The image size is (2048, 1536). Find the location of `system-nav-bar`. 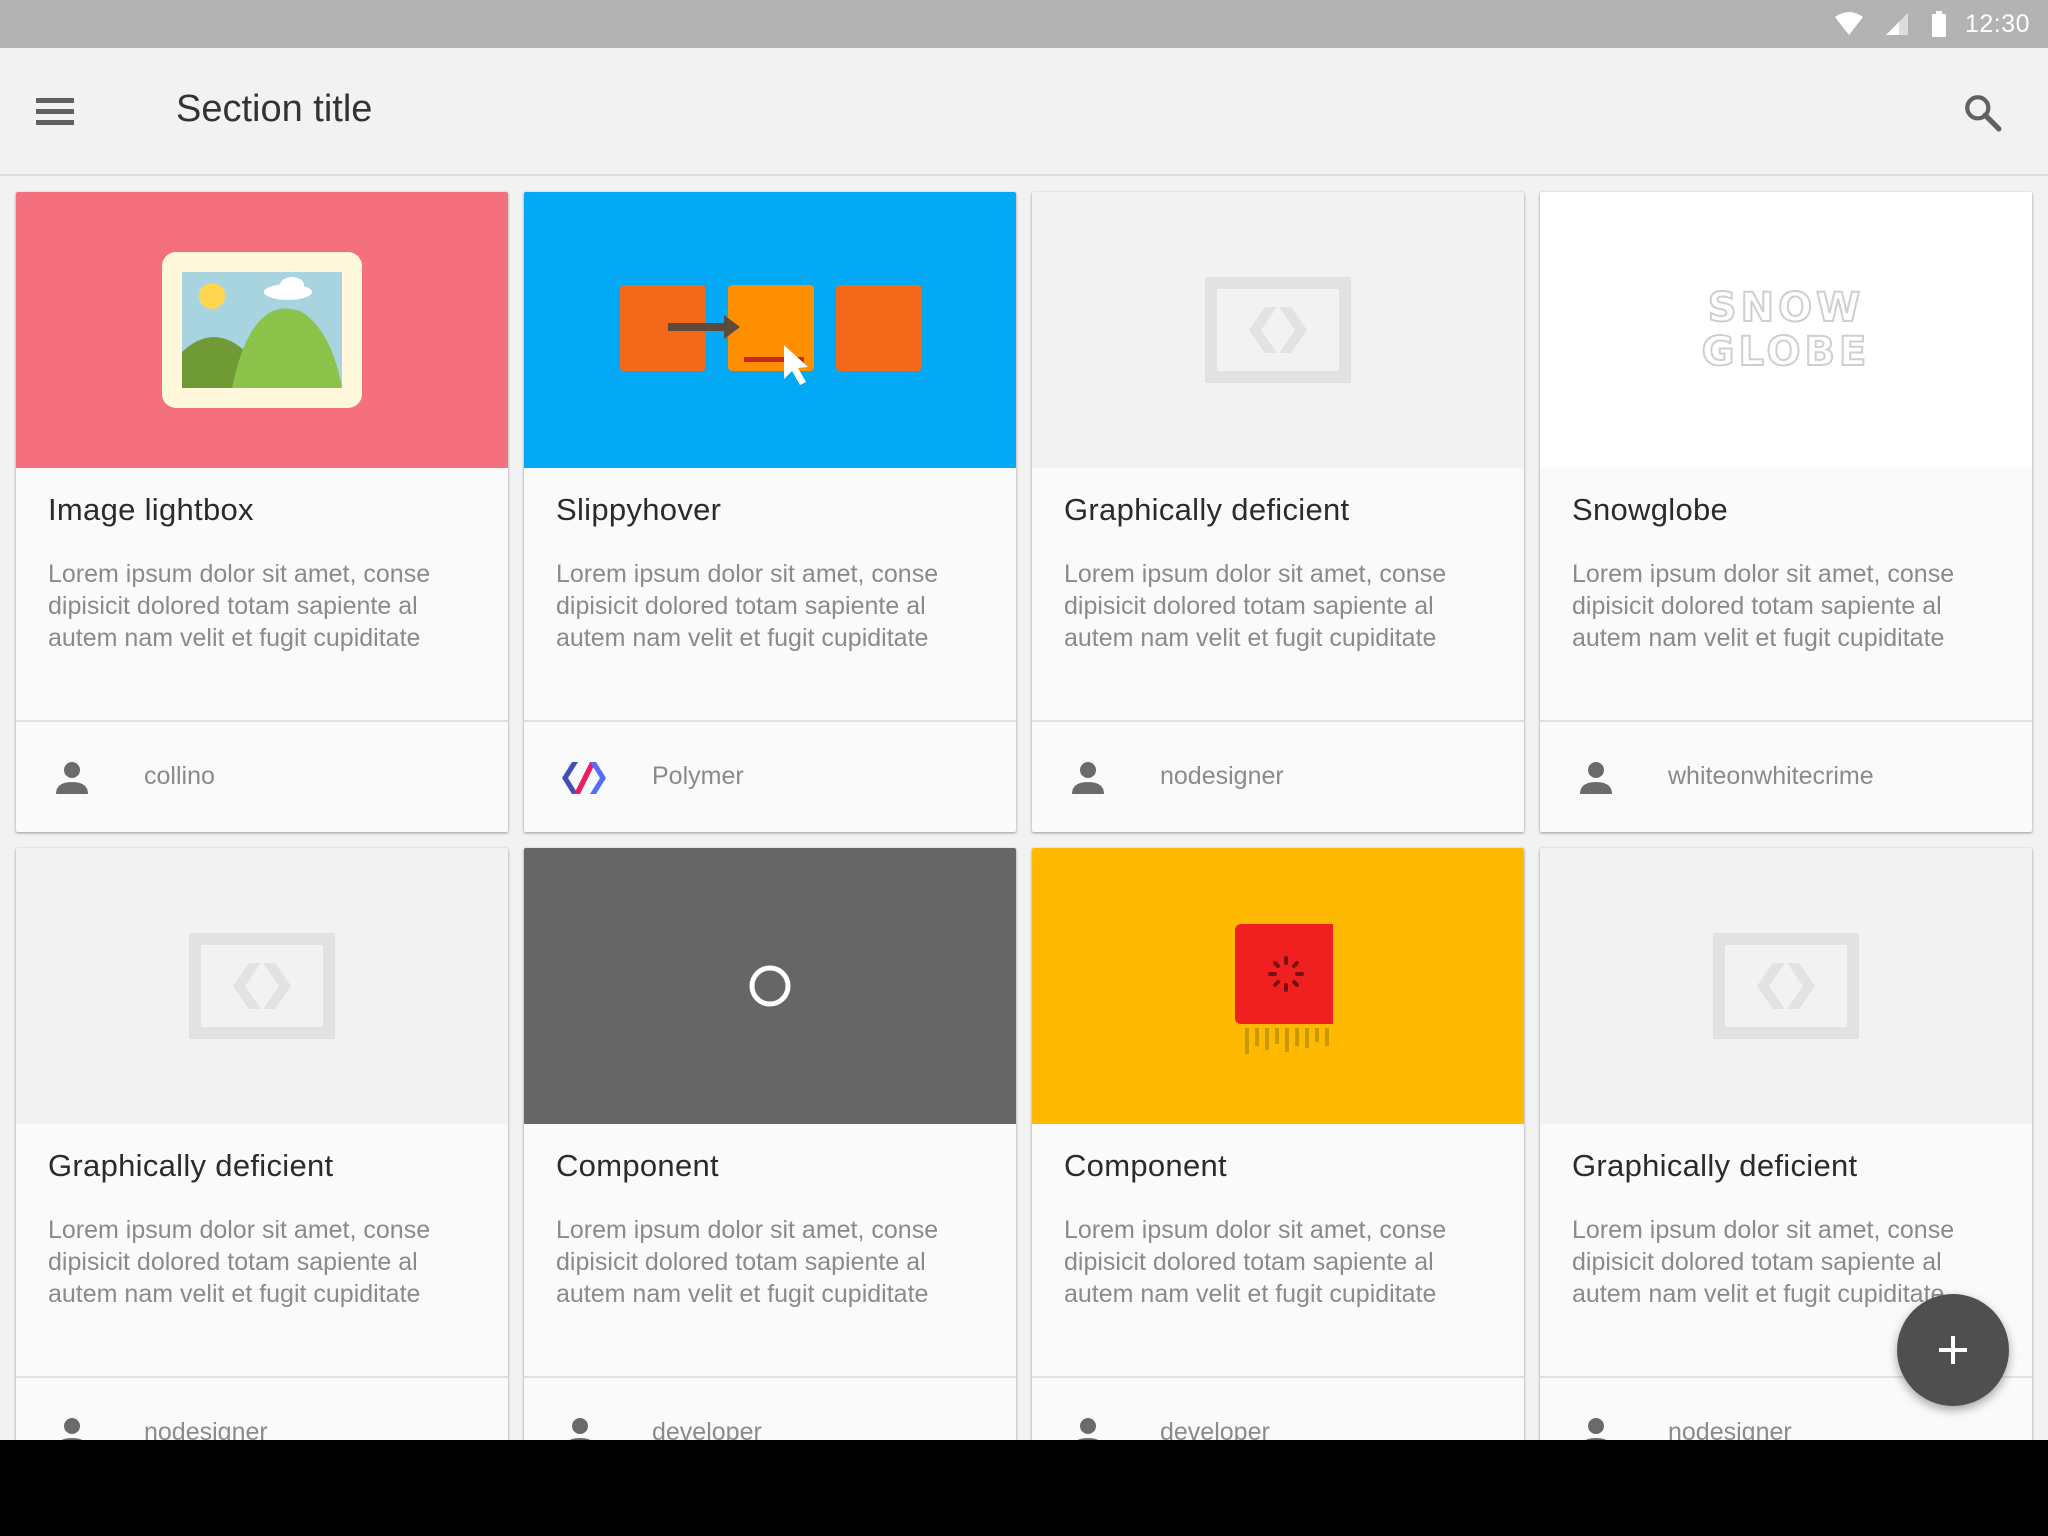

system-nav-bar is located at coordinates (1024, 1488).